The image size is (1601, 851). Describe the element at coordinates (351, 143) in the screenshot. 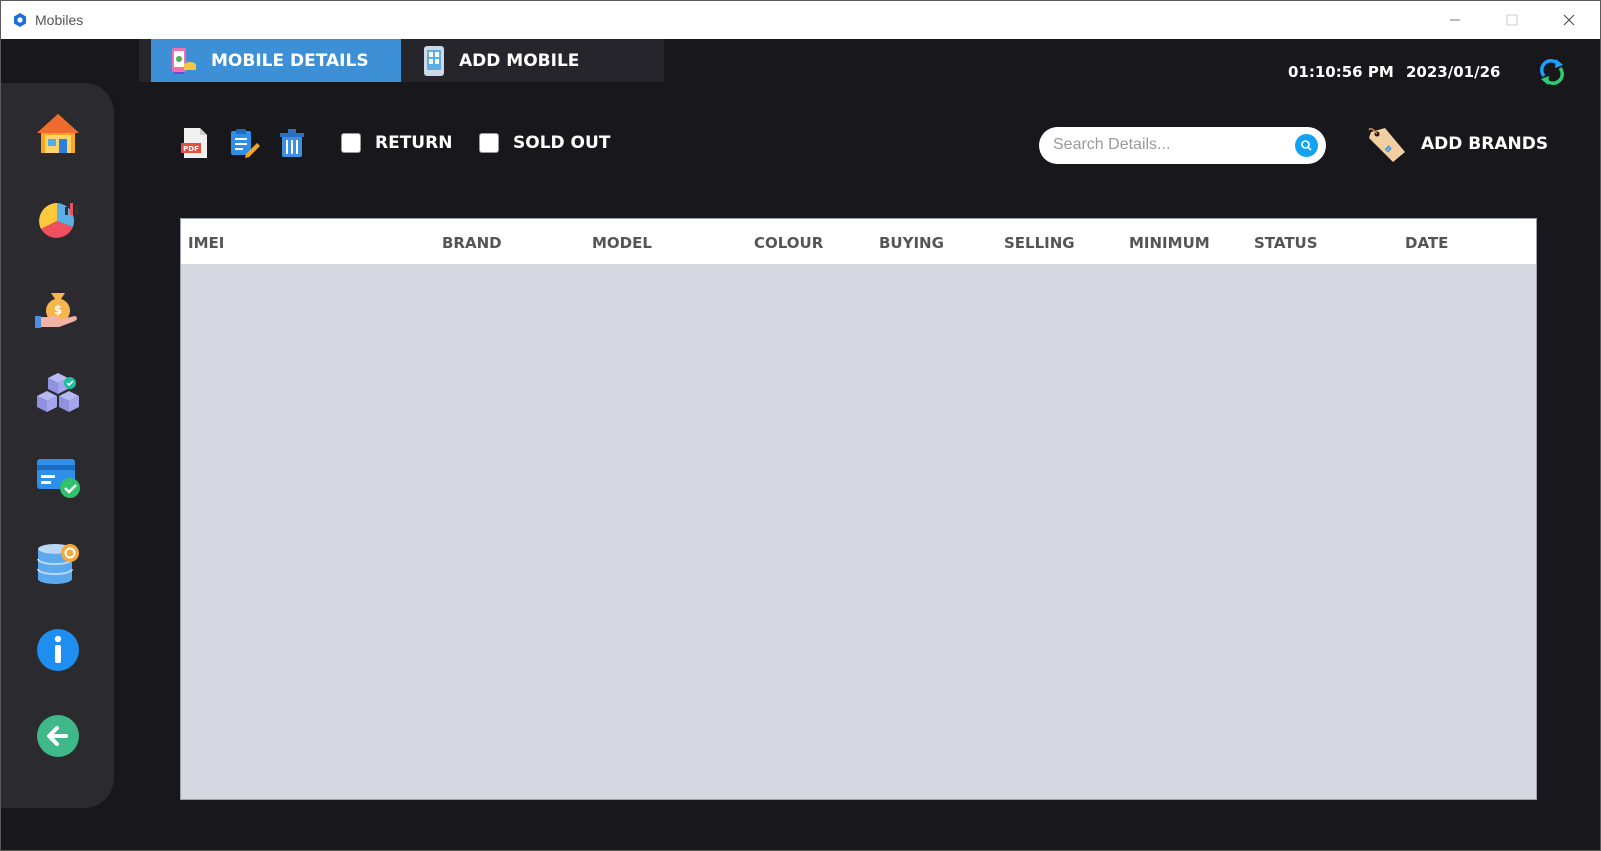

I see `return-checkbox` at that location.